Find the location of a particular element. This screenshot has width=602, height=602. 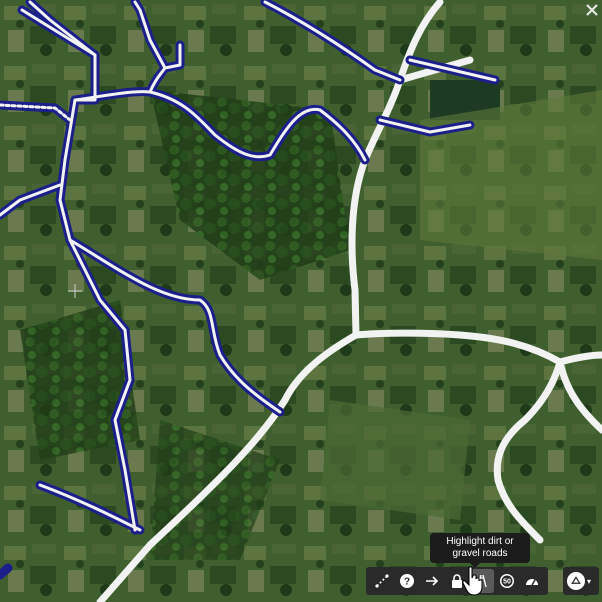

speedometer-button is located at coordinates (532, 581).